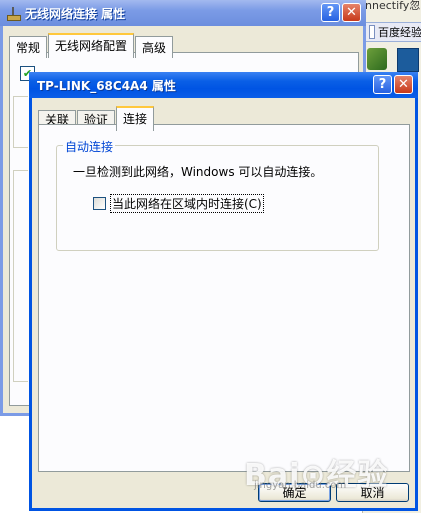 The width and height of the screenshot is (421, 513). Describe the element at coordinates (106, 85) in the screenshot. I see `front-window-title: TP-LINK_68C4A4 属性` at that location.